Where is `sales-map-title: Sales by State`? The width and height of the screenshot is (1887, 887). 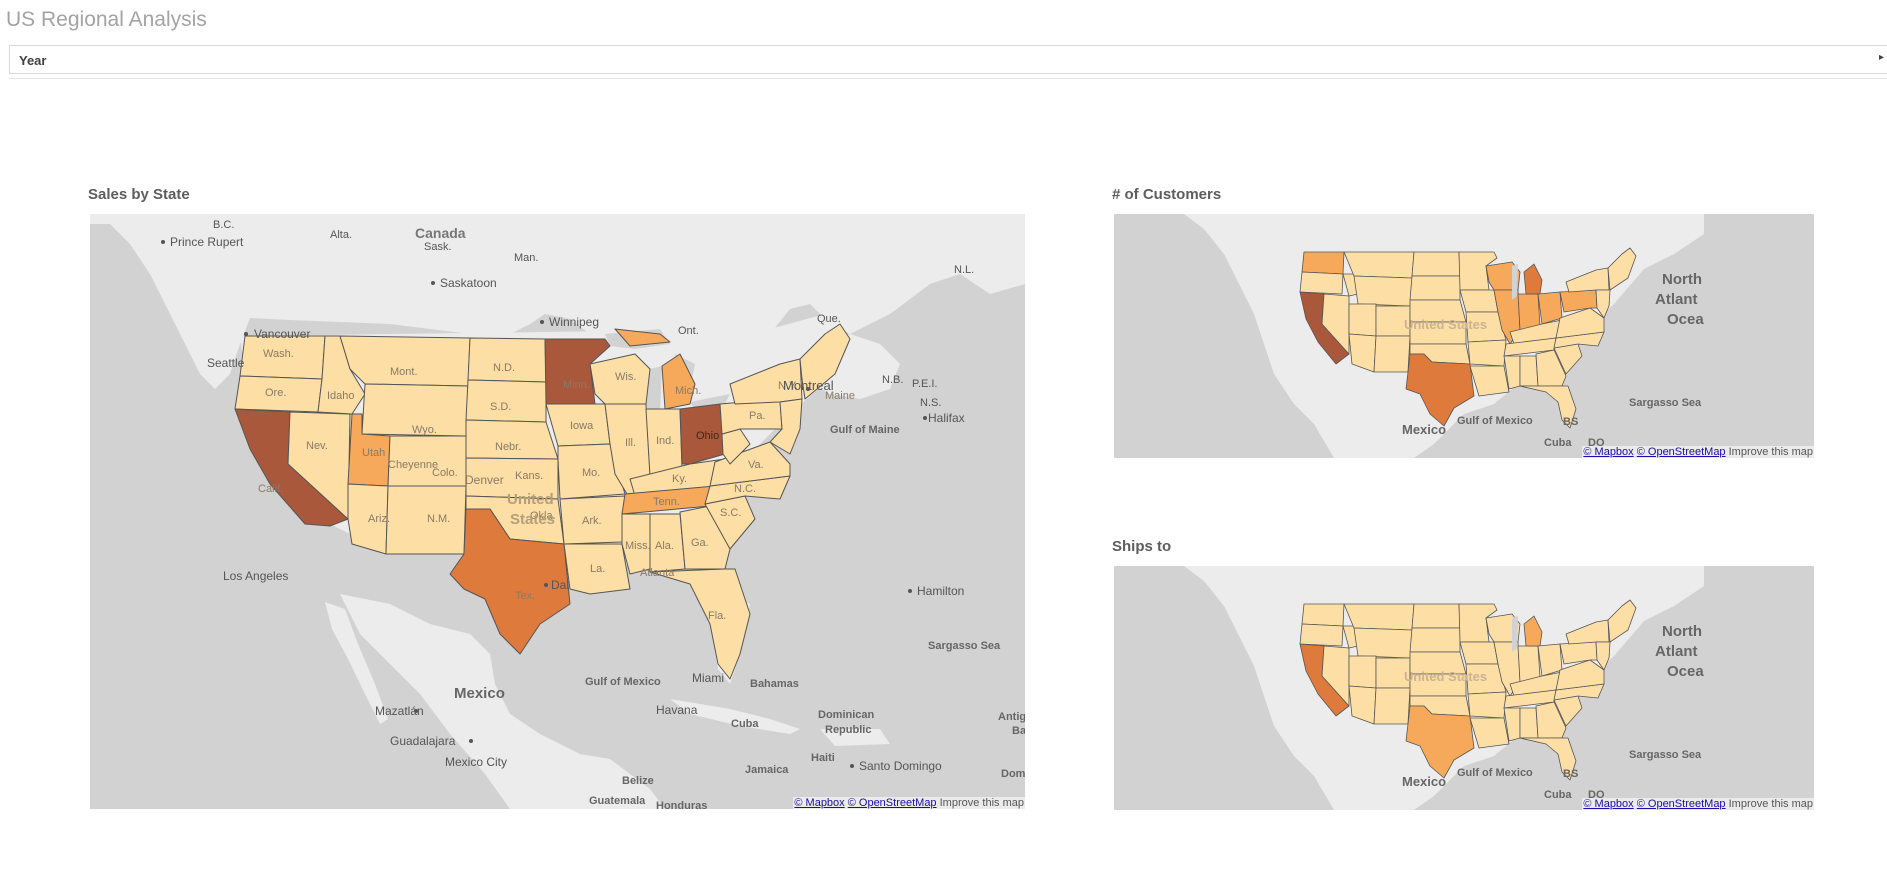 sales-map-title: Sales by State is located at coordinates (139, 194).